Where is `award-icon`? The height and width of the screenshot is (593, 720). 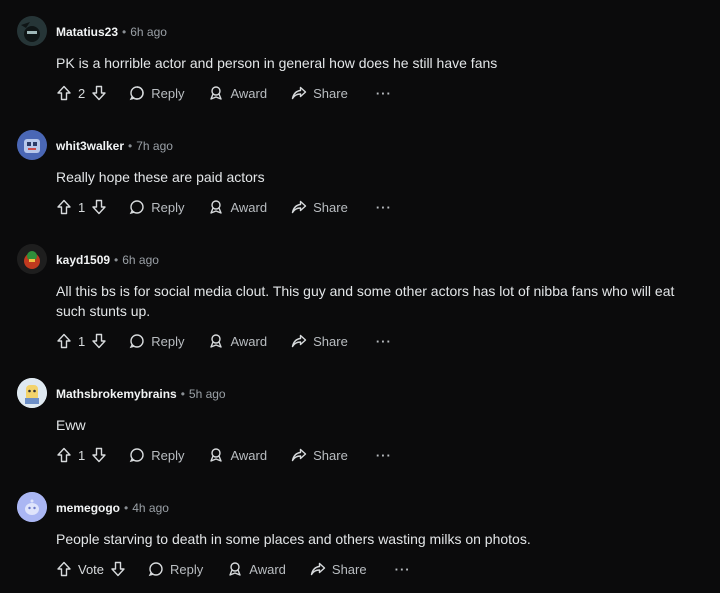 award-icon is located at coordinates (216, 341).